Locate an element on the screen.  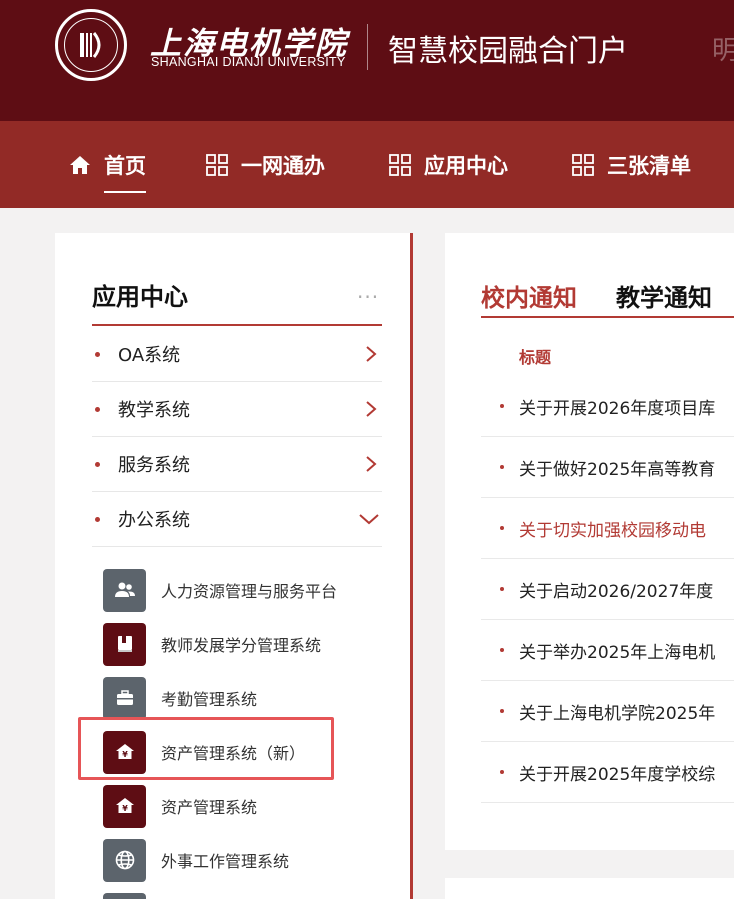
app-foreign-affairs: 外事工作管理系统 is located at coordinates (243, 860).